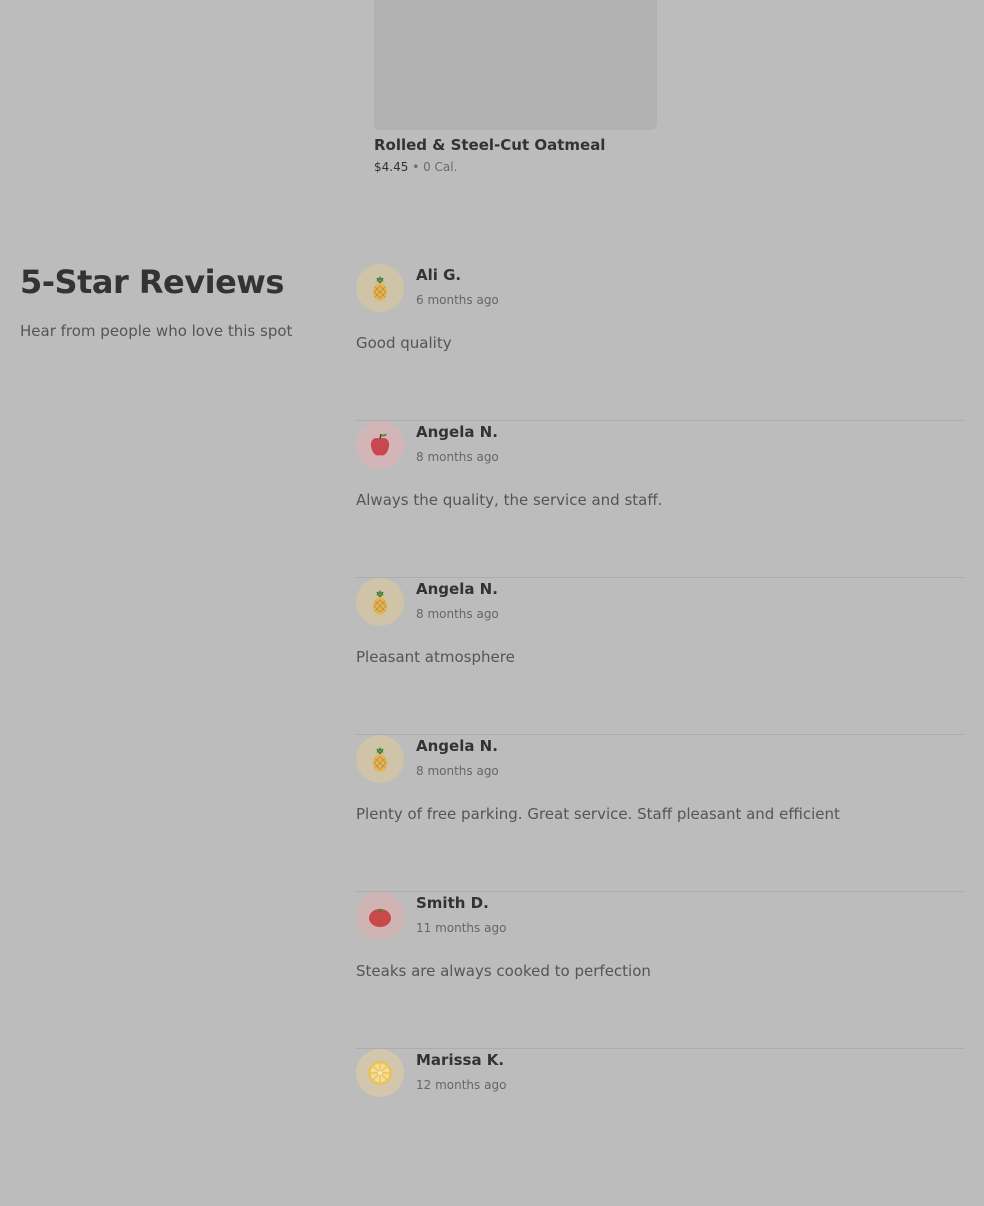 Image resolution: width=984 pixels, height=1206 pixels. I want to click on menu-item-price: $4.45, so click(391, 167).